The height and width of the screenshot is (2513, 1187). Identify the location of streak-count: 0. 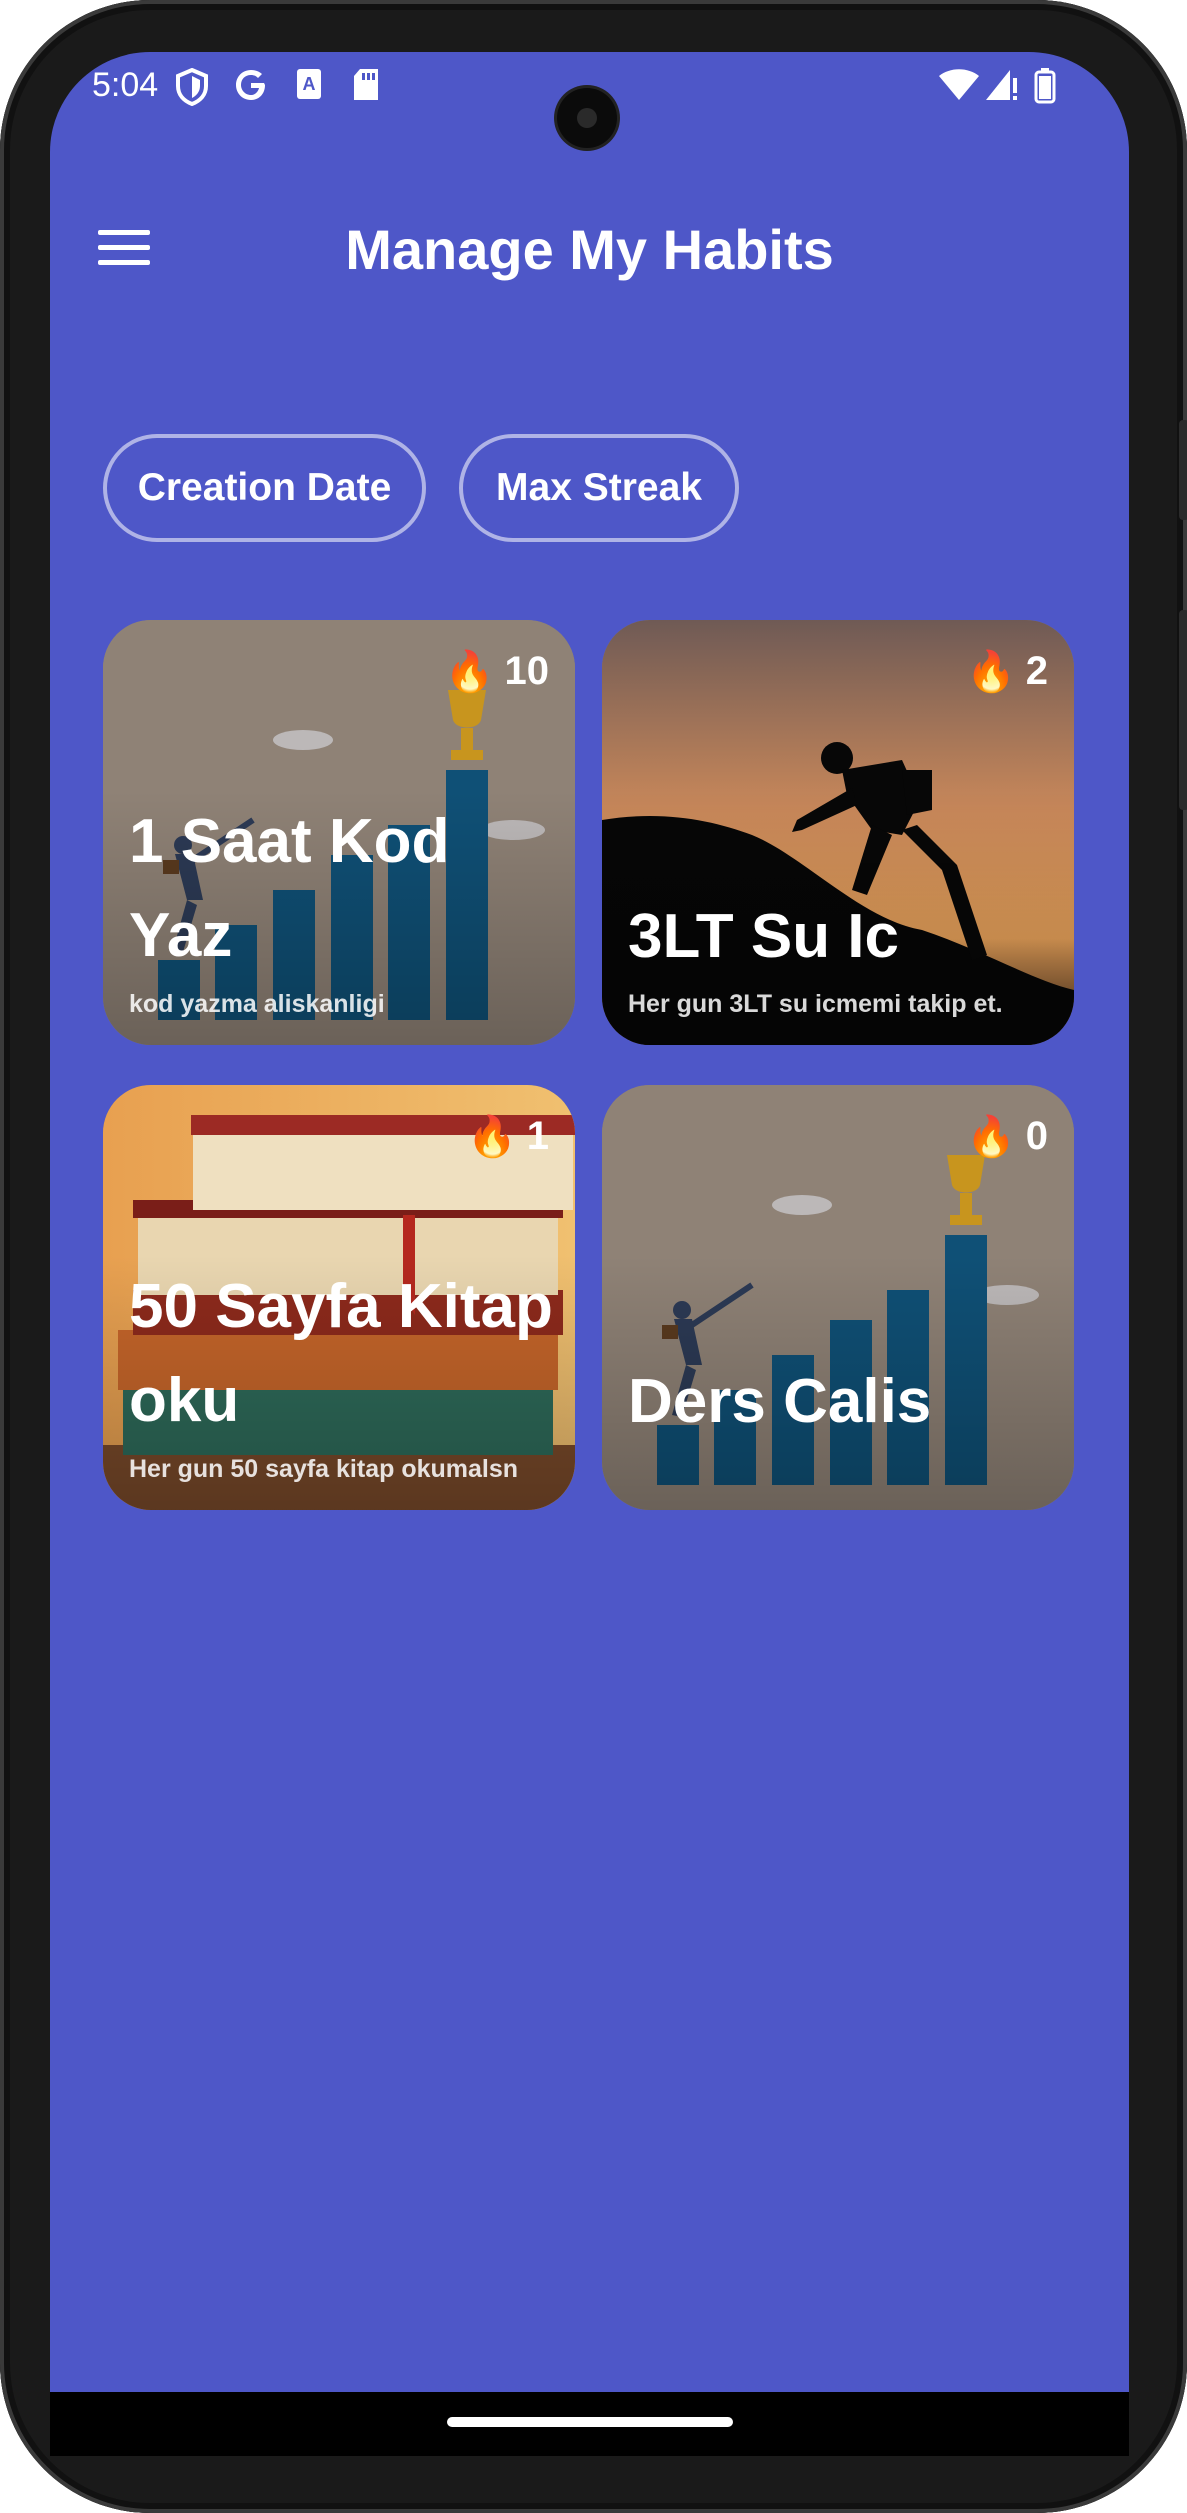
(1036, 1136).